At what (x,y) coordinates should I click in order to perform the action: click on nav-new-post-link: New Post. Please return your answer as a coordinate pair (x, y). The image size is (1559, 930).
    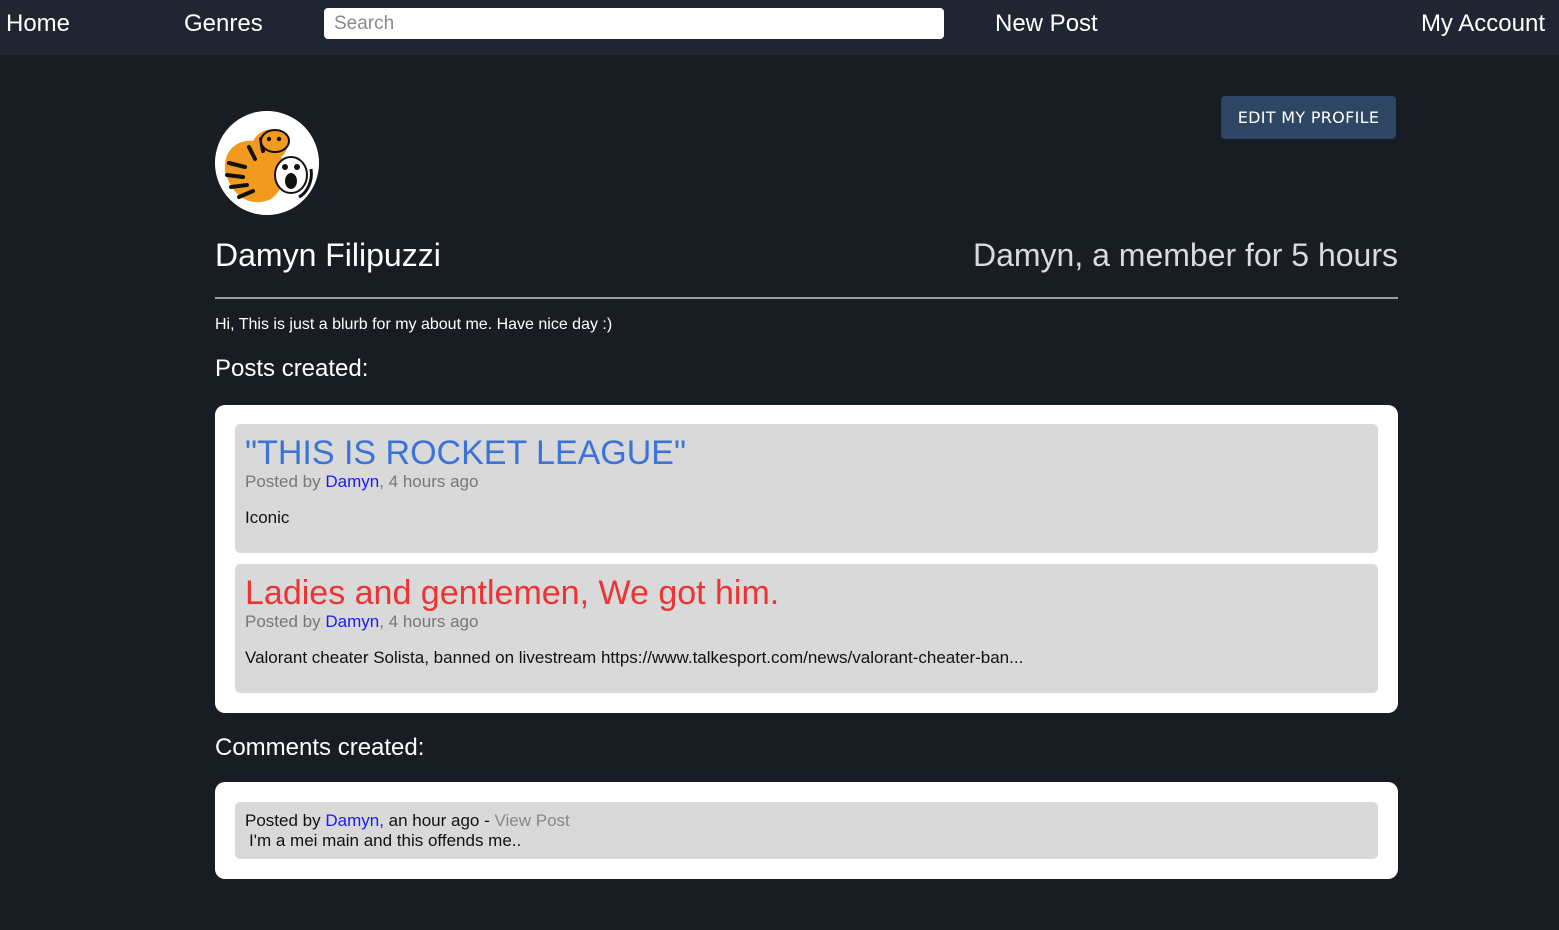
    Looking at the image, I should click on (1046, 23).